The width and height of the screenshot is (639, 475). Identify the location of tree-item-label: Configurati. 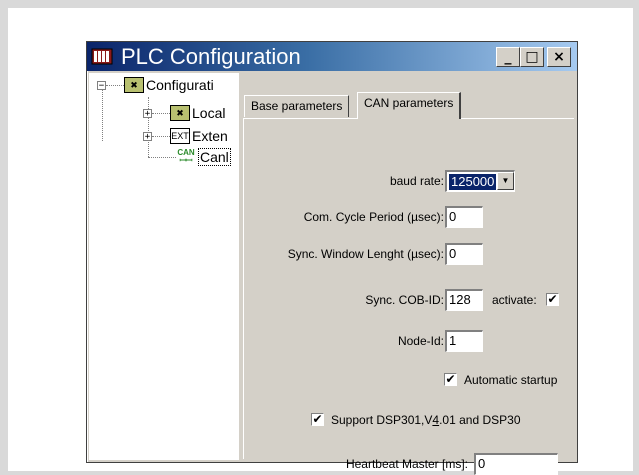
(180, 85).